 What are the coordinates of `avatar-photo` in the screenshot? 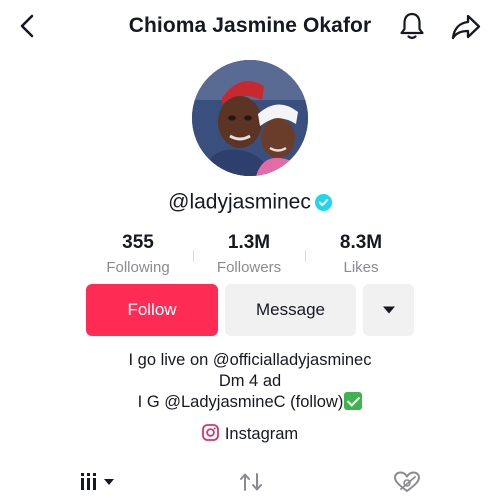 It's located at (250, 118).